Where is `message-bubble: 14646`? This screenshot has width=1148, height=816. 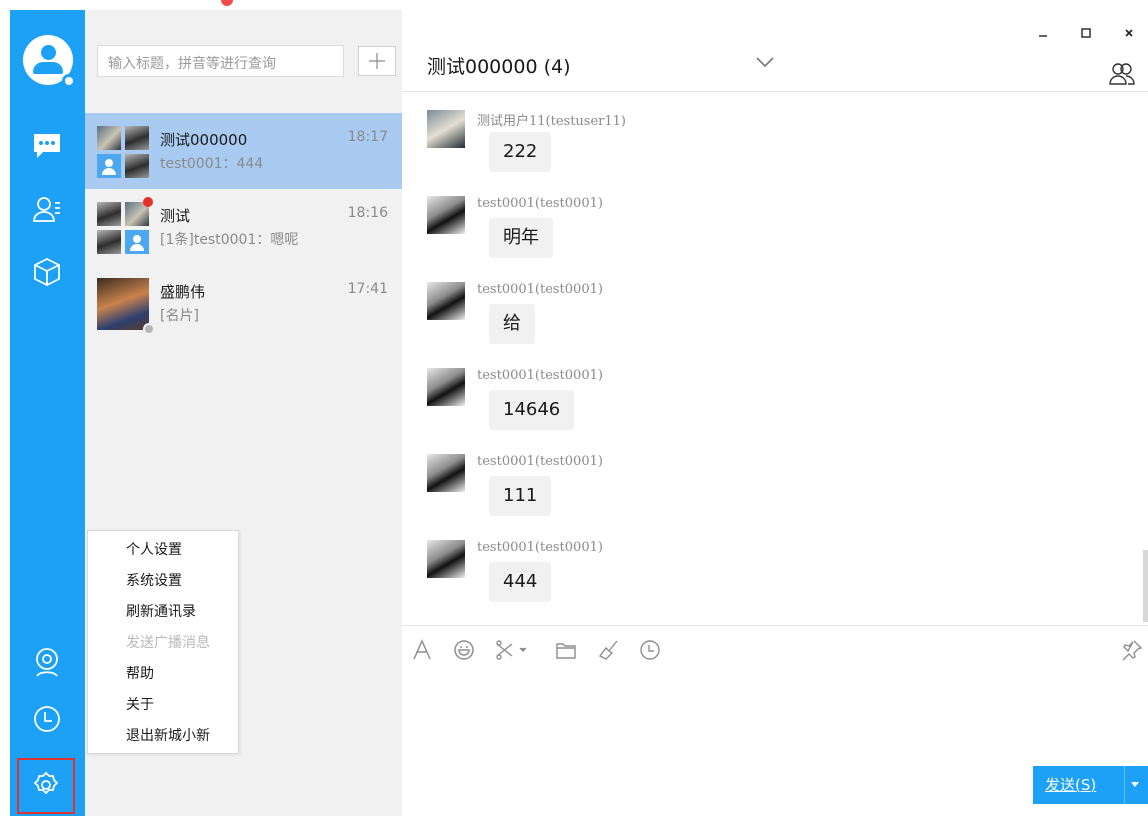
message-bubble: 14646 is located at coordinates (532, 410).